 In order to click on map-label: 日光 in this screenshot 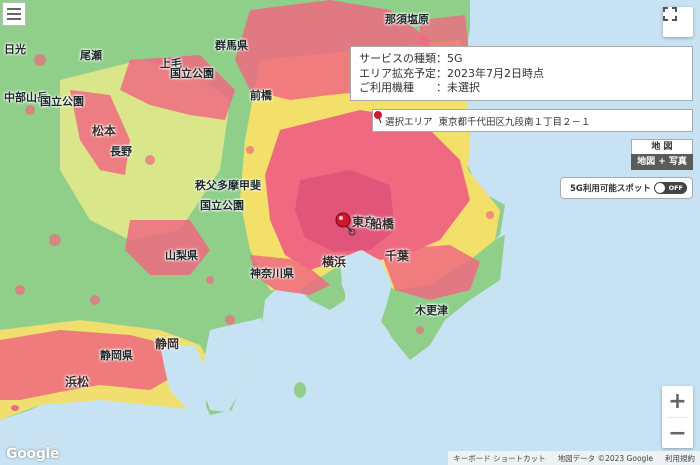, I will do `click(15, 49)`.